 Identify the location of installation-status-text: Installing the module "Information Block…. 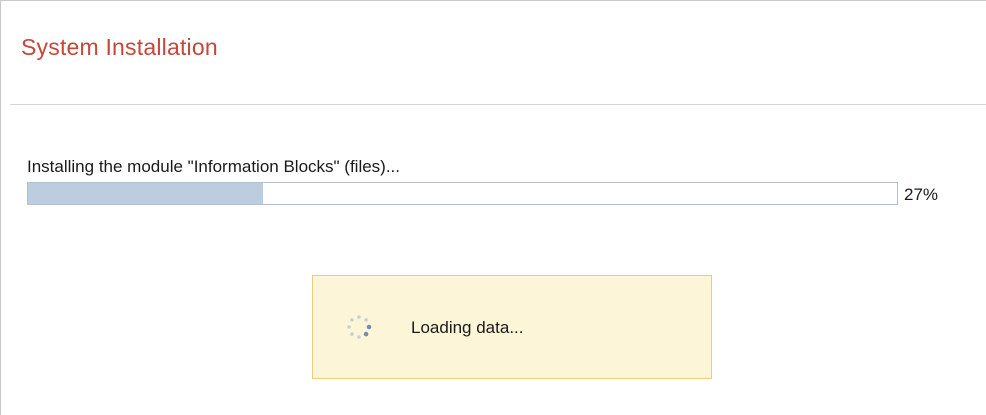
(214, 166).